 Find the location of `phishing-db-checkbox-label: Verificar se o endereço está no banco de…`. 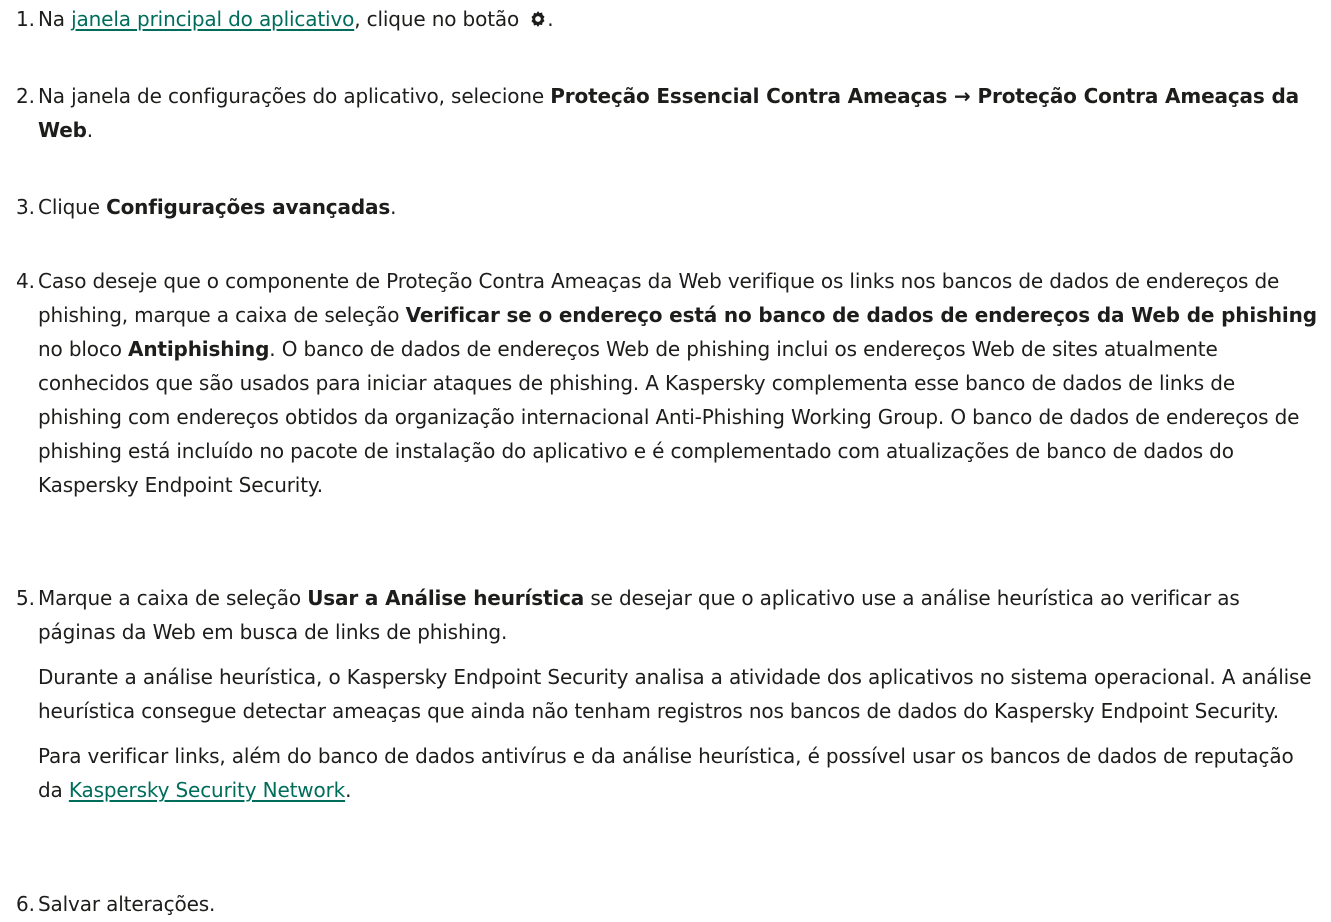

phishing-db-checkbox-label: Verificar se o endereço está no banco de… is located at coordinates (861, 315).